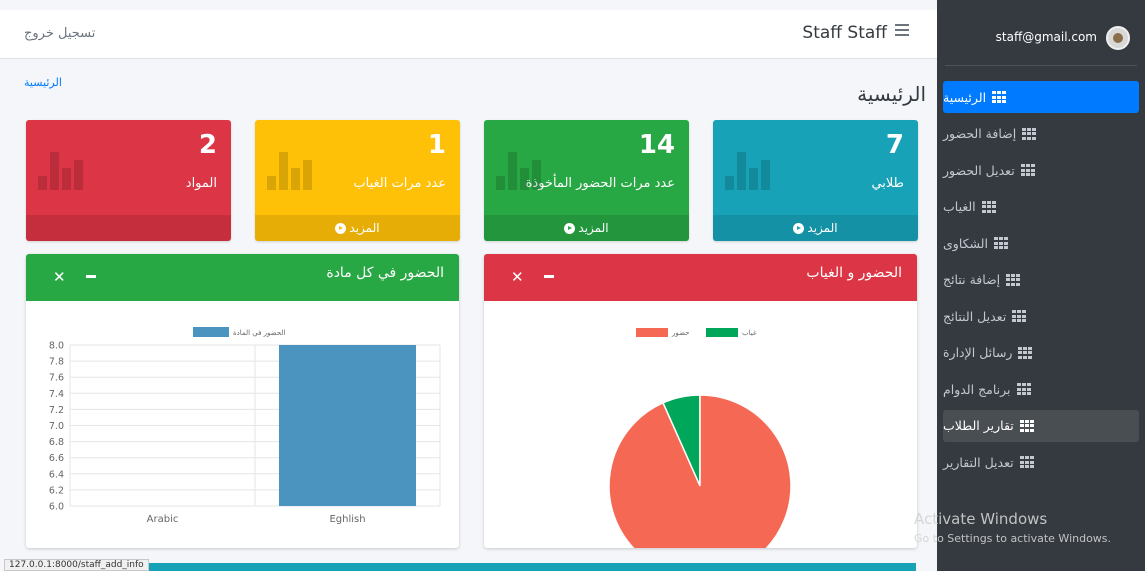  Describe the element at coordinates (887, 183) in the screenshot. I see `stat-label: طلابي` at that location.